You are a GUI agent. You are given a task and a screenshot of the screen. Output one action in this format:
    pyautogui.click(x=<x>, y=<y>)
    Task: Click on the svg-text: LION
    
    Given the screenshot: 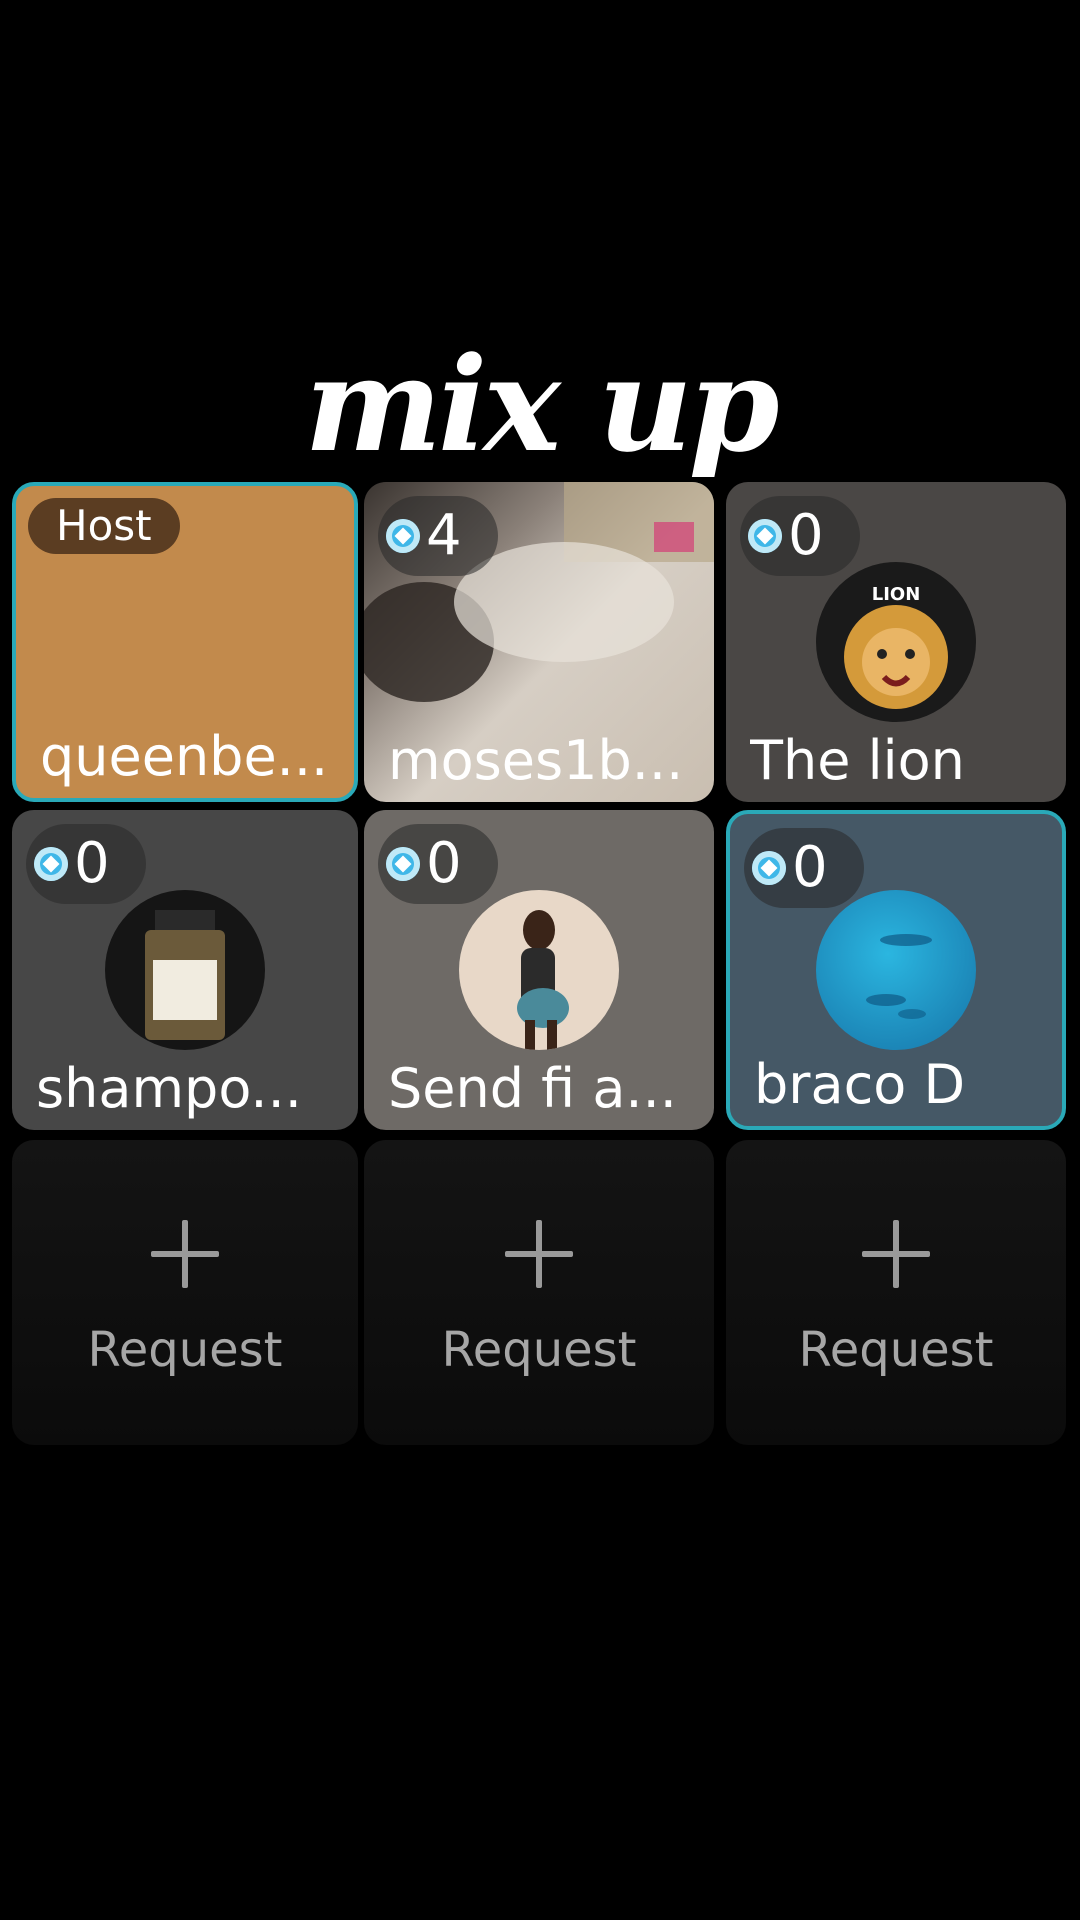 What is the action you would take?
    pyautogui.click(x=896, y=594)
    